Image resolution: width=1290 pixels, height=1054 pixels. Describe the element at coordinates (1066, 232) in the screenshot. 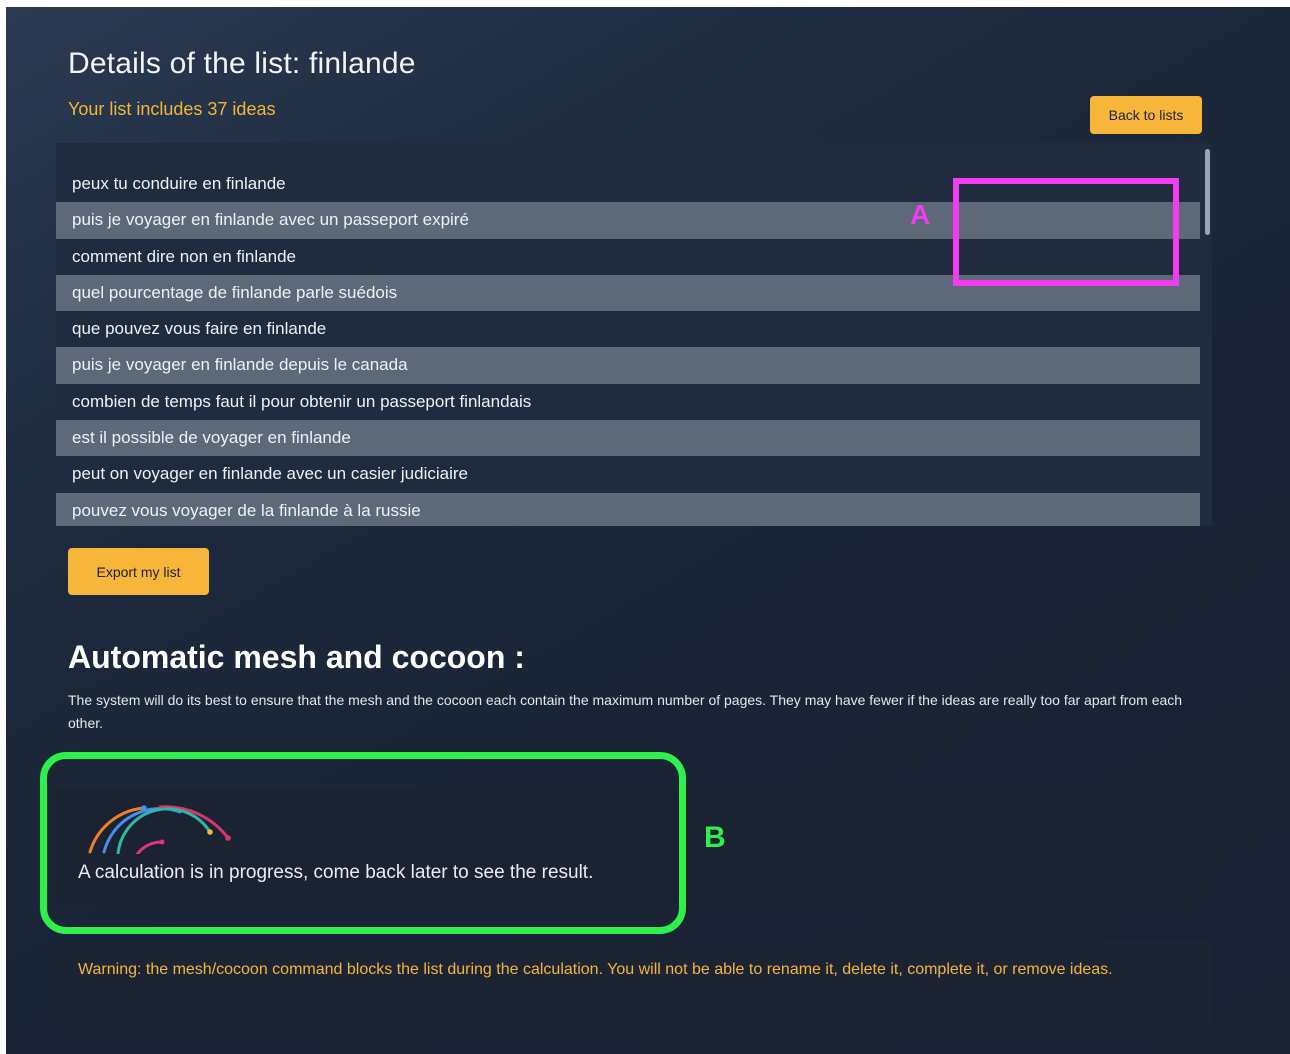

I see `annotation-a-box` at that location.